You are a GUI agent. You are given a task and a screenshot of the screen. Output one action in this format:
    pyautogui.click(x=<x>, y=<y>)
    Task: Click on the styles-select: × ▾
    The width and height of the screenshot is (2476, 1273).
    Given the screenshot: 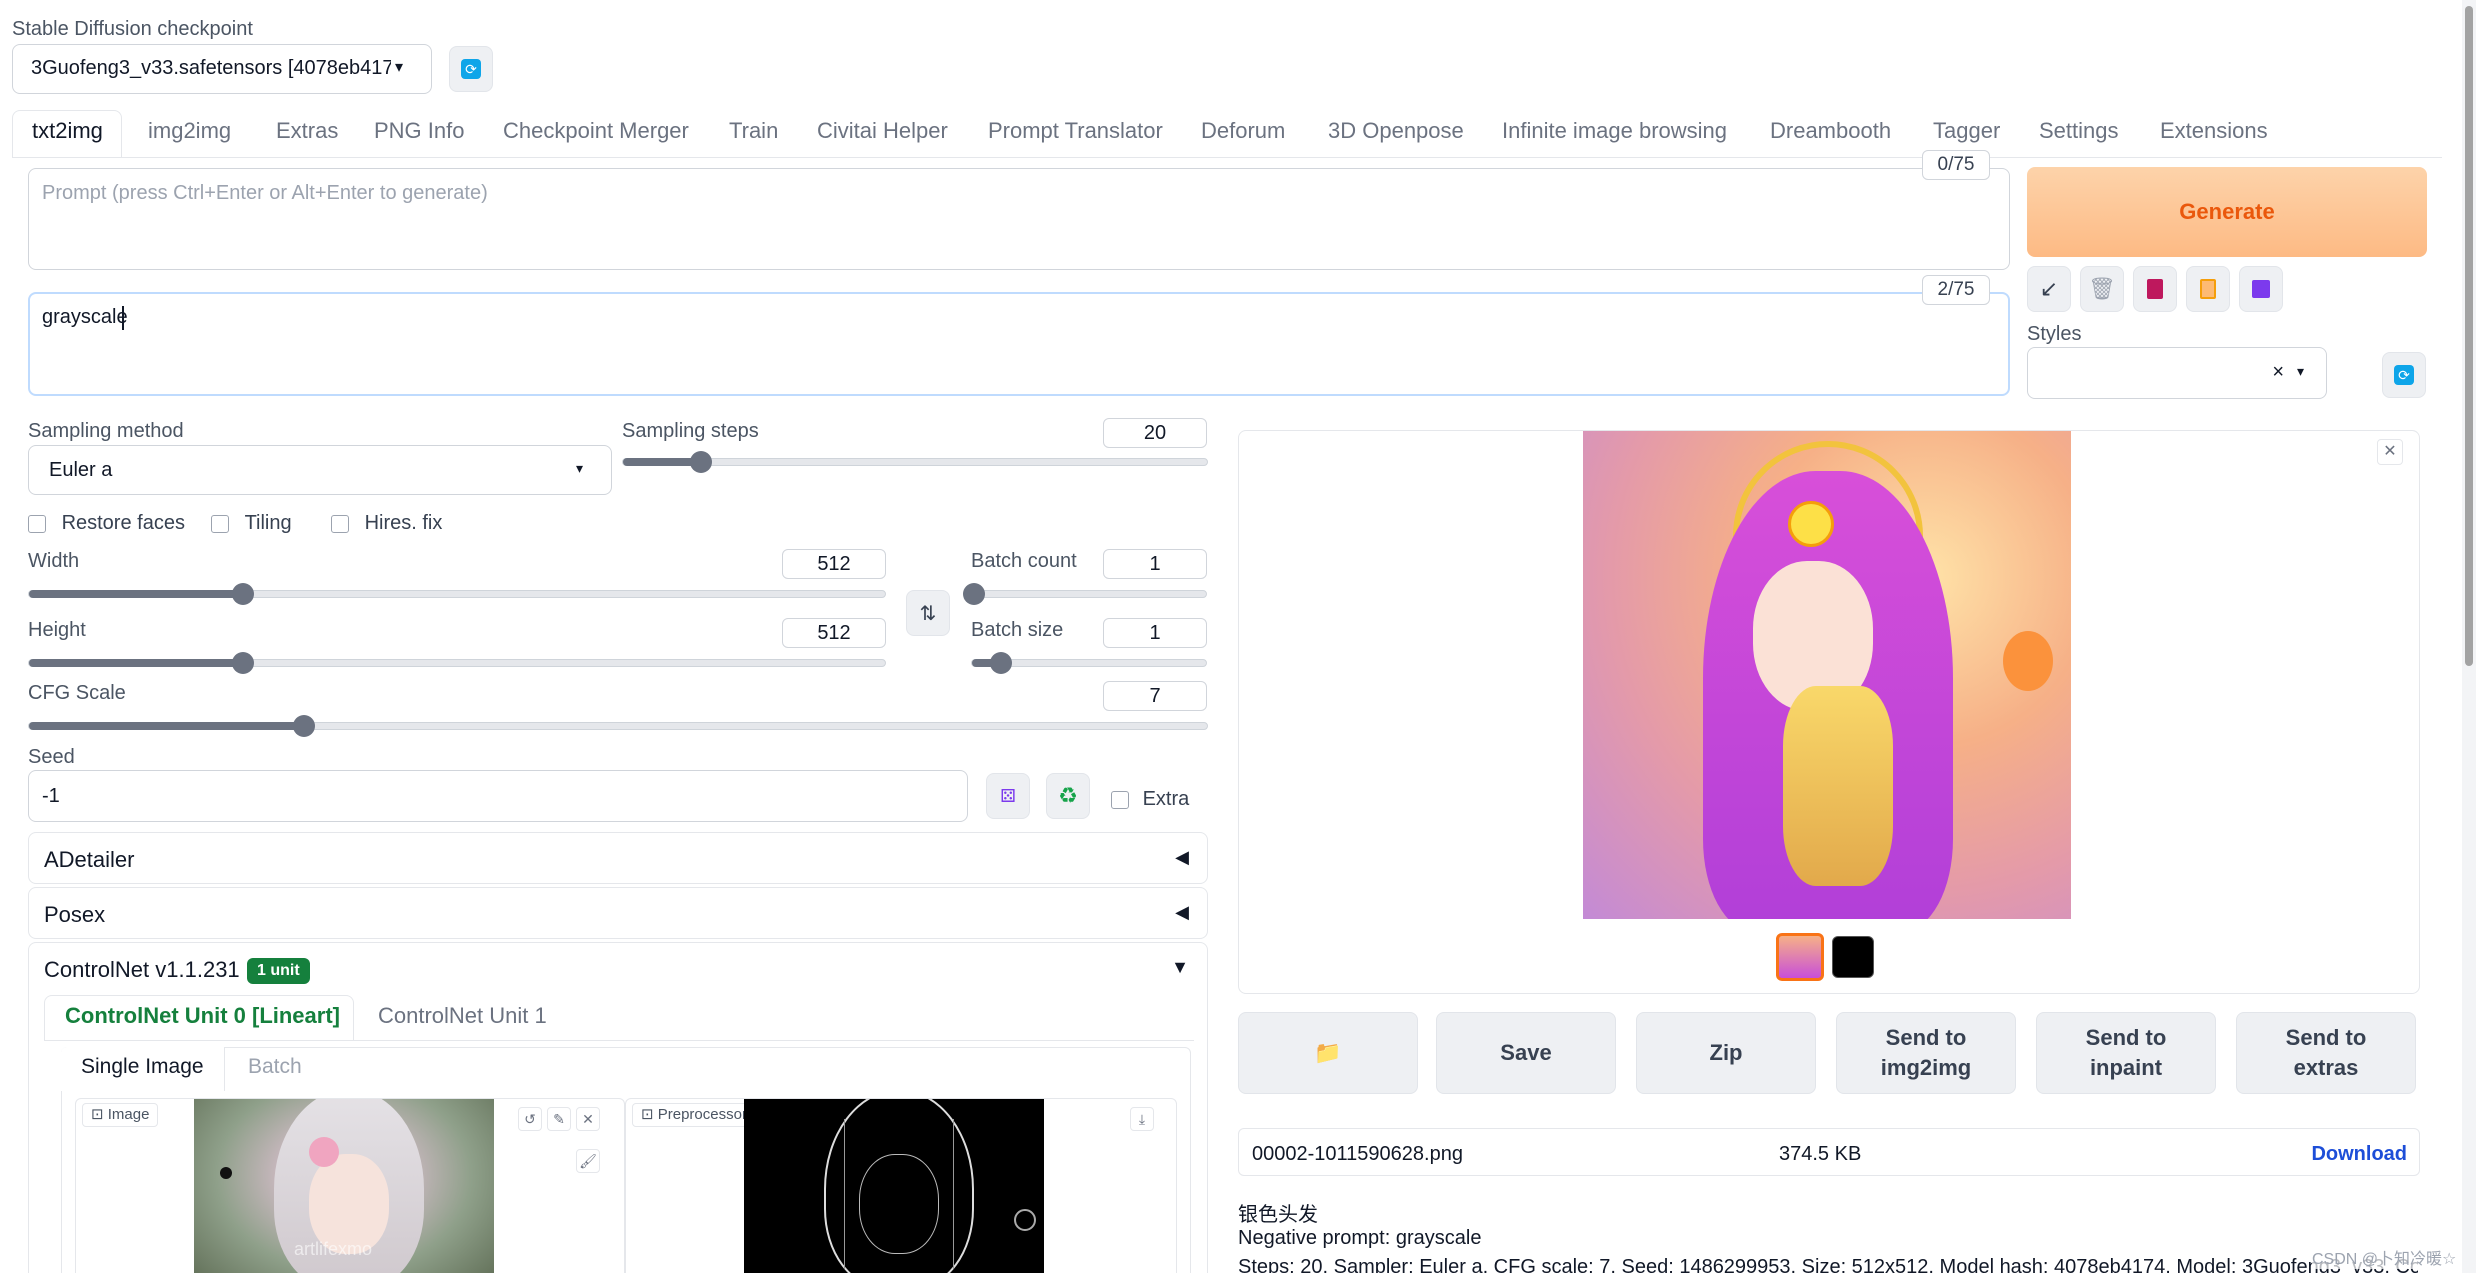 What is the action you would take?
    pyautogui.click(x=2177, y=373)
    